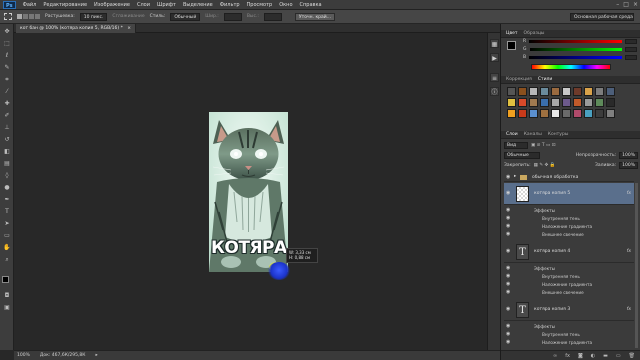 The image size is (640, 360). I want to click on b-value-input, so click(631, 57).